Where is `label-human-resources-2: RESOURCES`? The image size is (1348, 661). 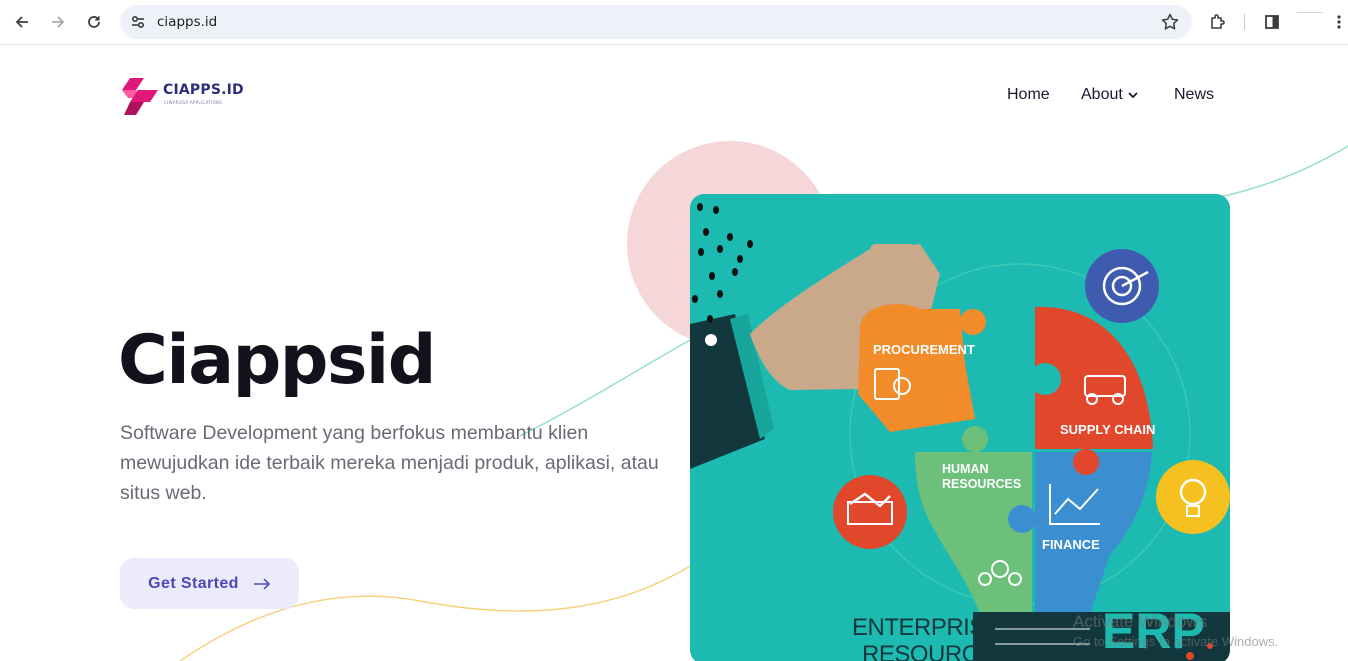 label-human-resources-2: RESOURCES is located at coordinates (982, 484).